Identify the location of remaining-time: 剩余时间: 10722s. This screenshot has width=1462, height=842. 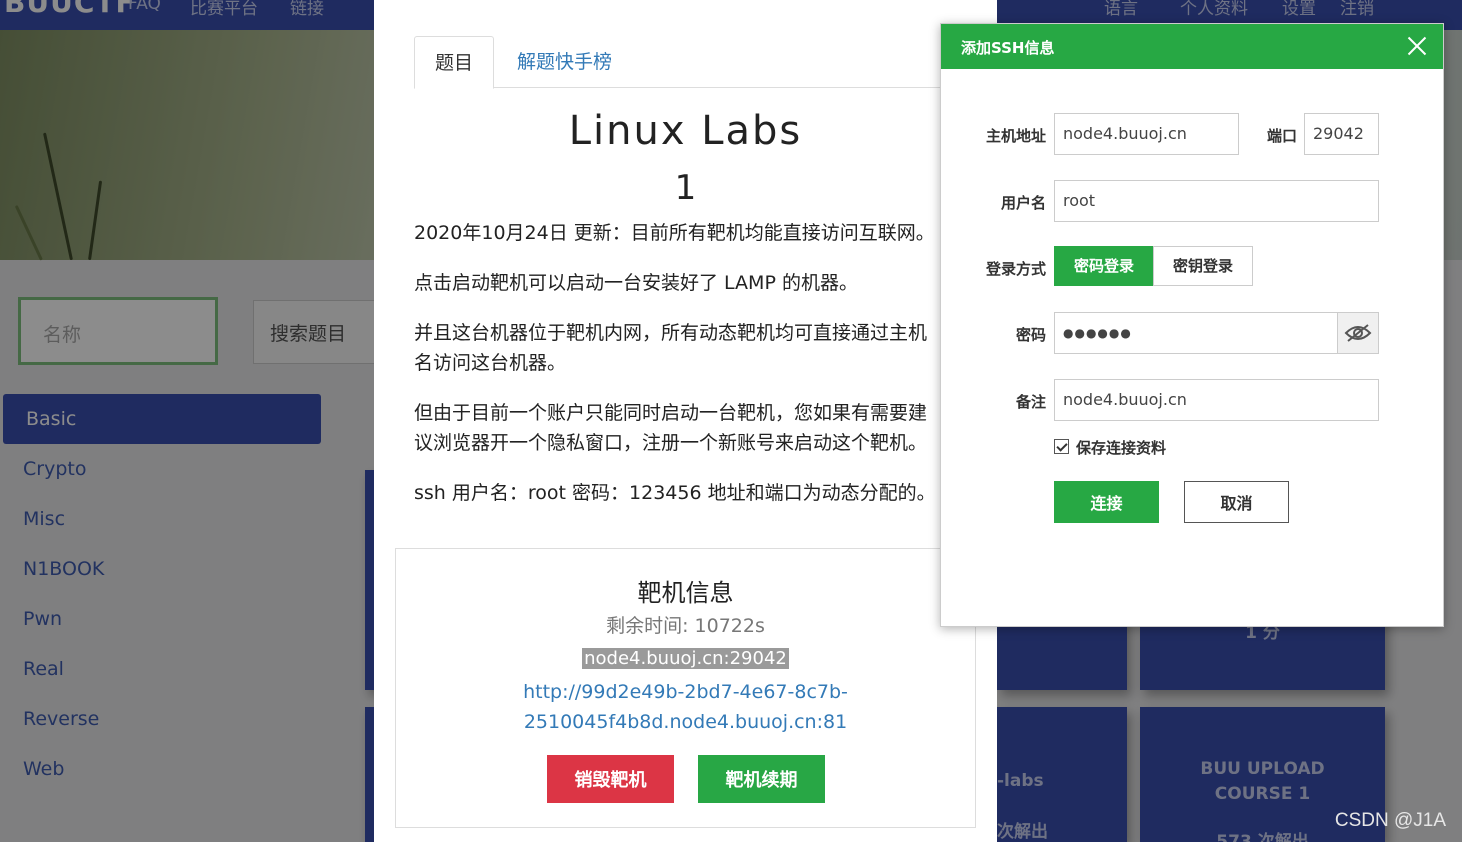
(685, 626).